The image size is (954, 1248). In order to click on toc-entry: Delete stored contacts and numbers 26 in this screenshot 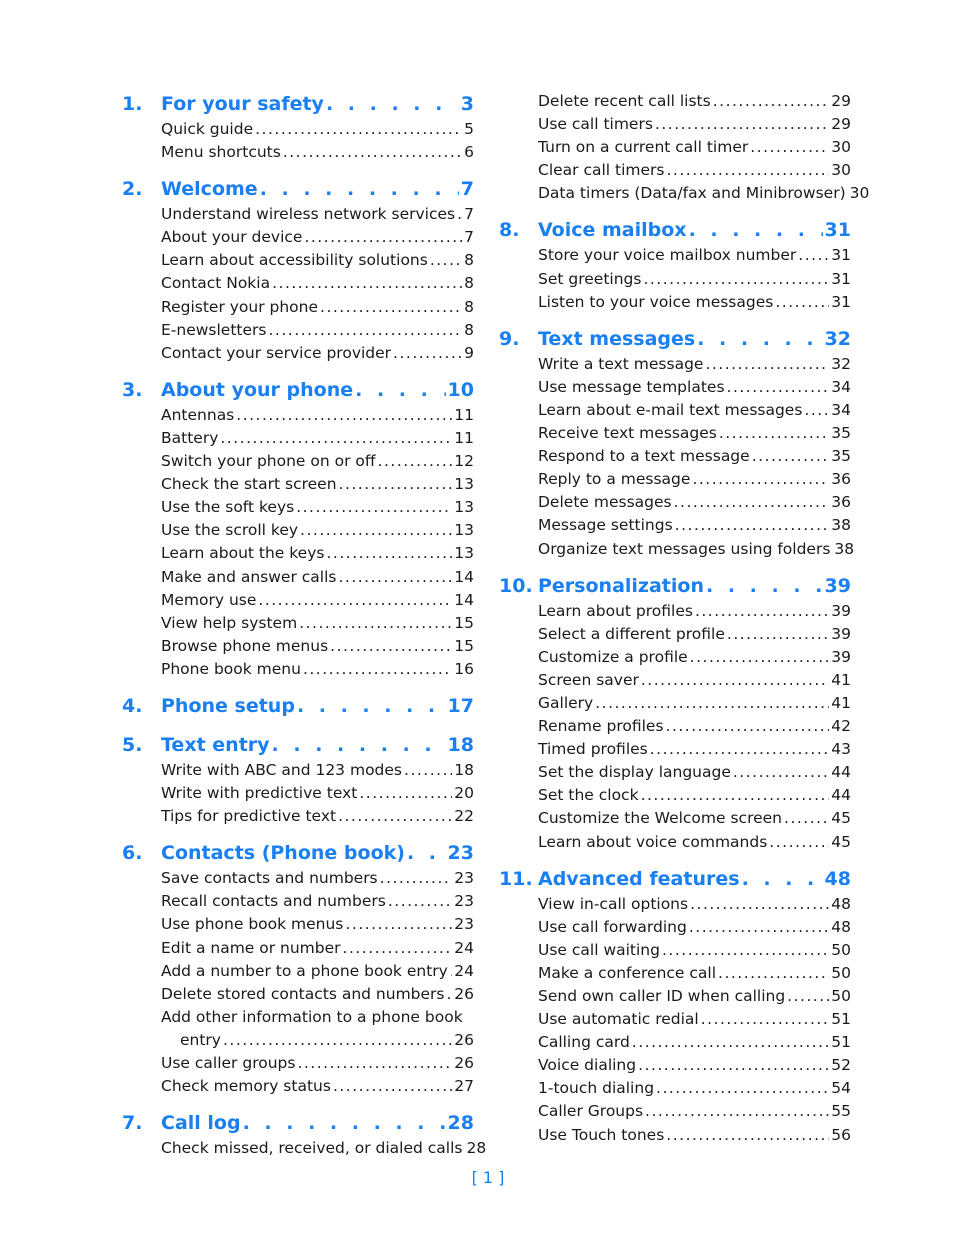, I will do `click(298, 994)`.